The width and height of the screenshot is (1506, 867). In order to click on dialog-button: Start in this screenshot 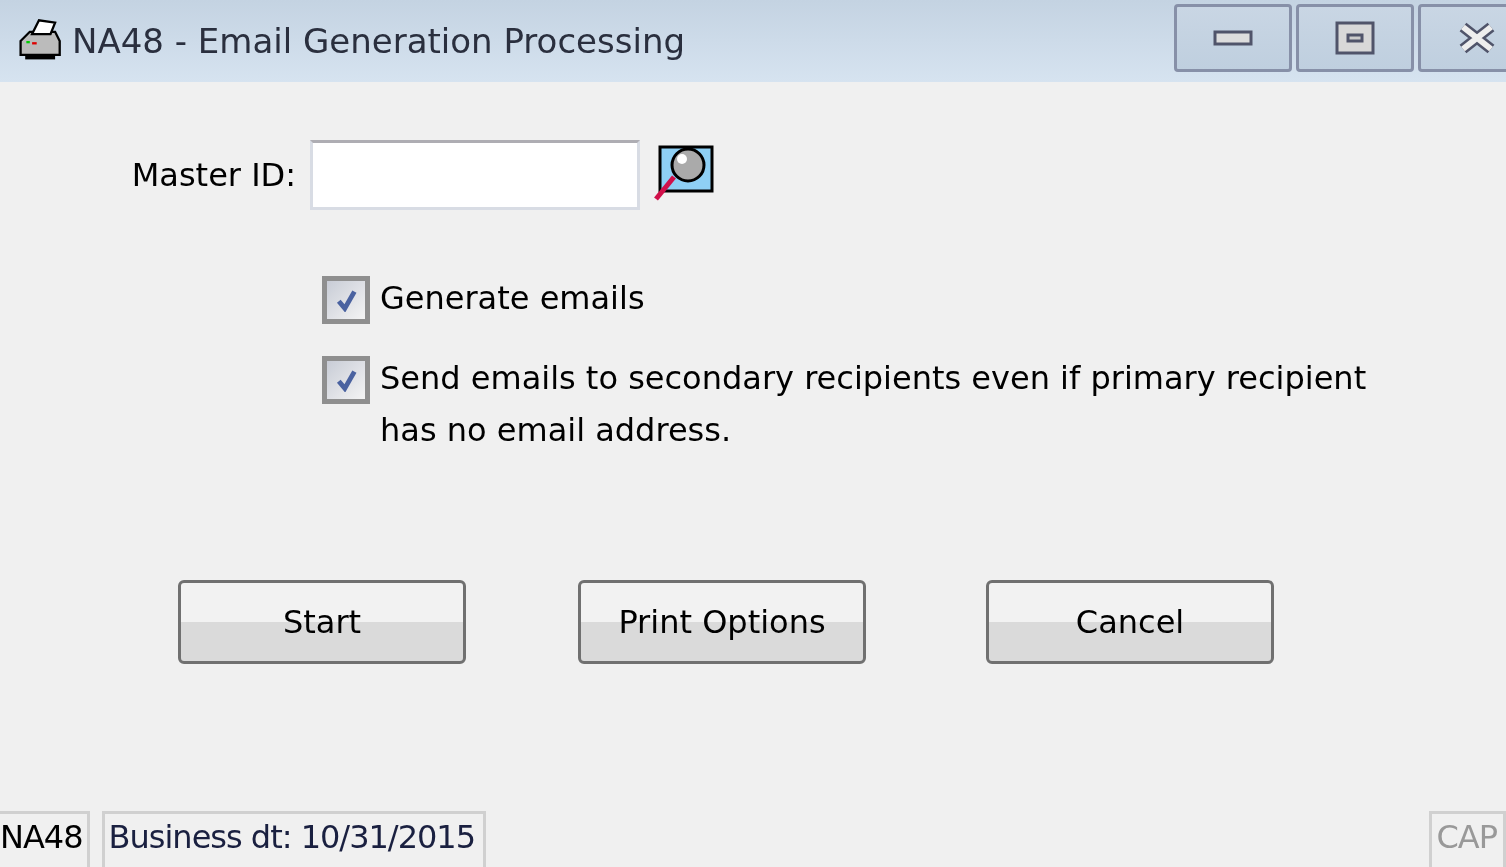, I will do `click(322, 622)`.